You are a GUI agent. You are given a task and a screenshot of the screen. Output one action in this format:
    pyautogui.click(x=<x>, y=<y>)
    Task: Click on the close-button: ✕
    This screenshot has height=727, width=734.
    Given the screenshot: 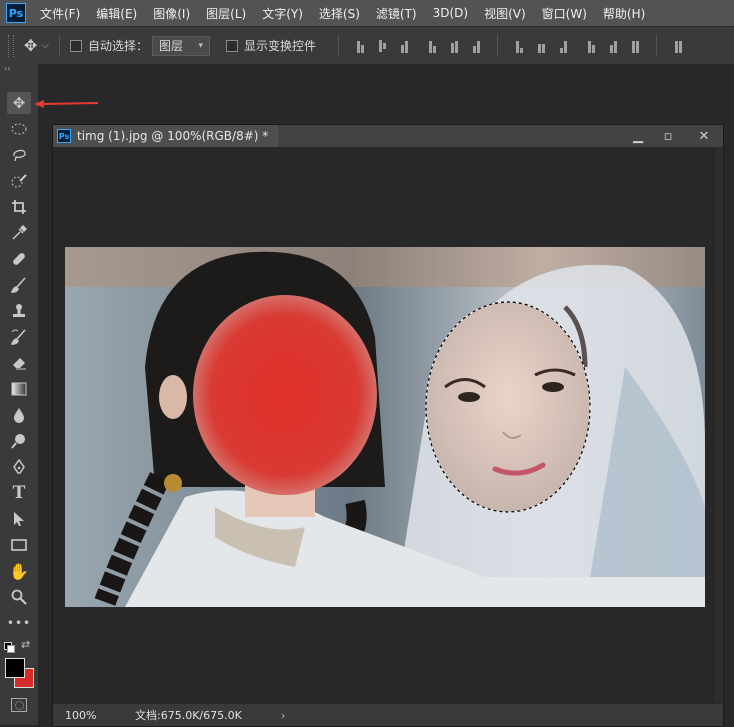 What is the action you would take?
    pyautogui.click(x=704, y=136)
    